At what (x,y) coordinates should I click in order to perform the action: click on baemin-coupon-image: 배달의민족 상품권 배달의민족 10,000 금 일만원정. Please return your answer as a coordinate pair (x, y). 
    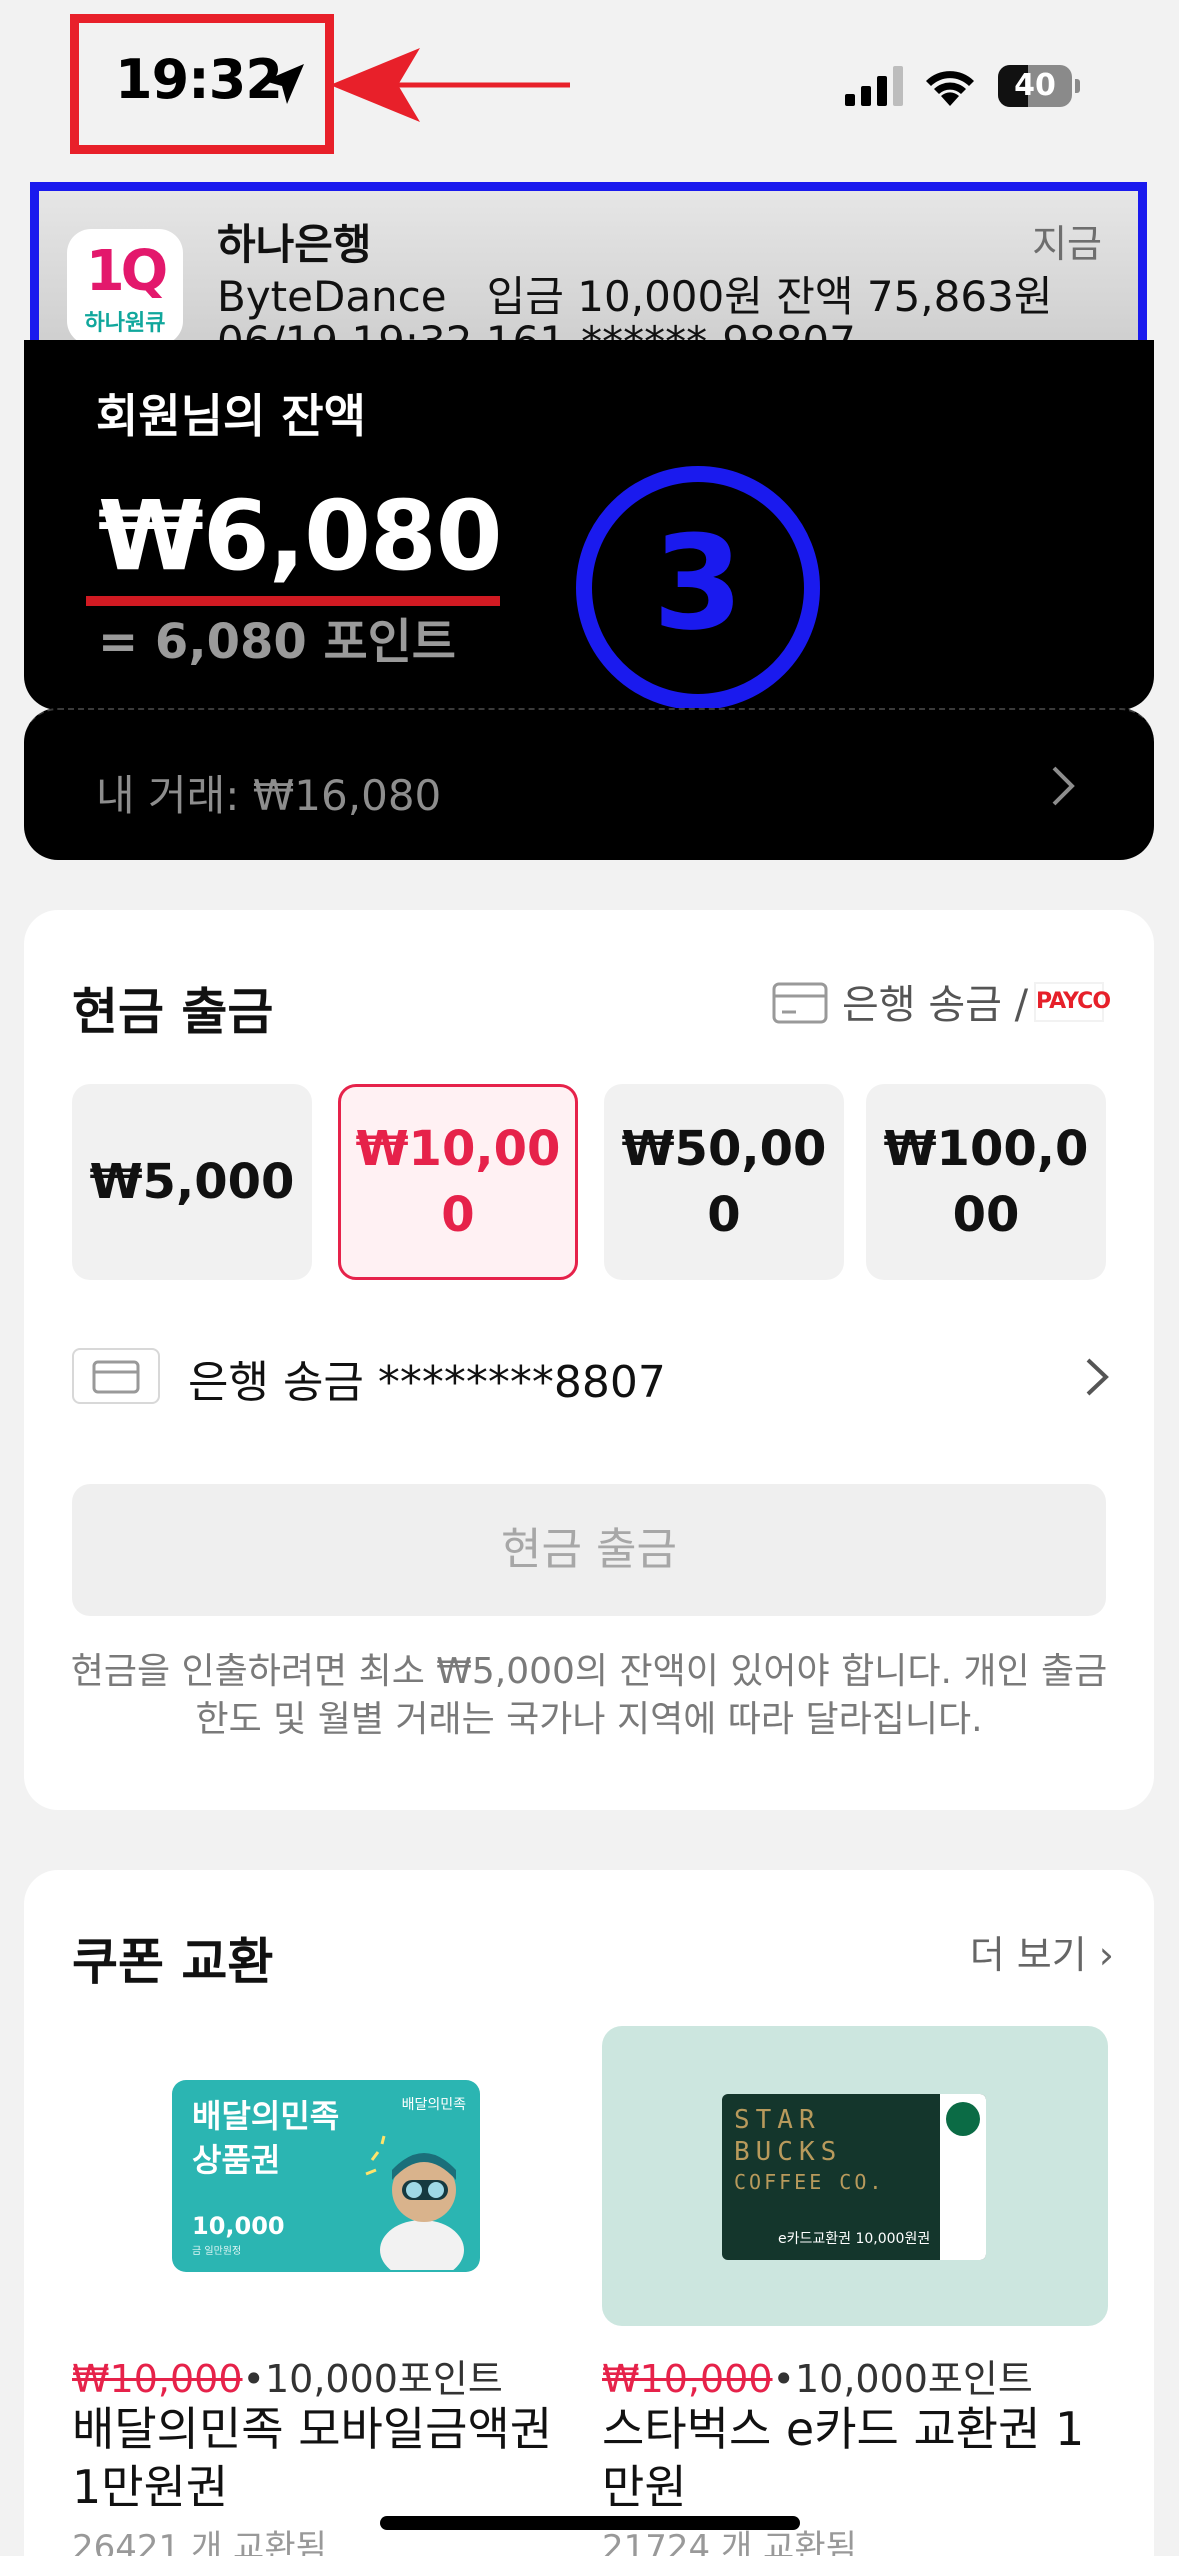
    Looking at the image, I should click on (325, 2176).